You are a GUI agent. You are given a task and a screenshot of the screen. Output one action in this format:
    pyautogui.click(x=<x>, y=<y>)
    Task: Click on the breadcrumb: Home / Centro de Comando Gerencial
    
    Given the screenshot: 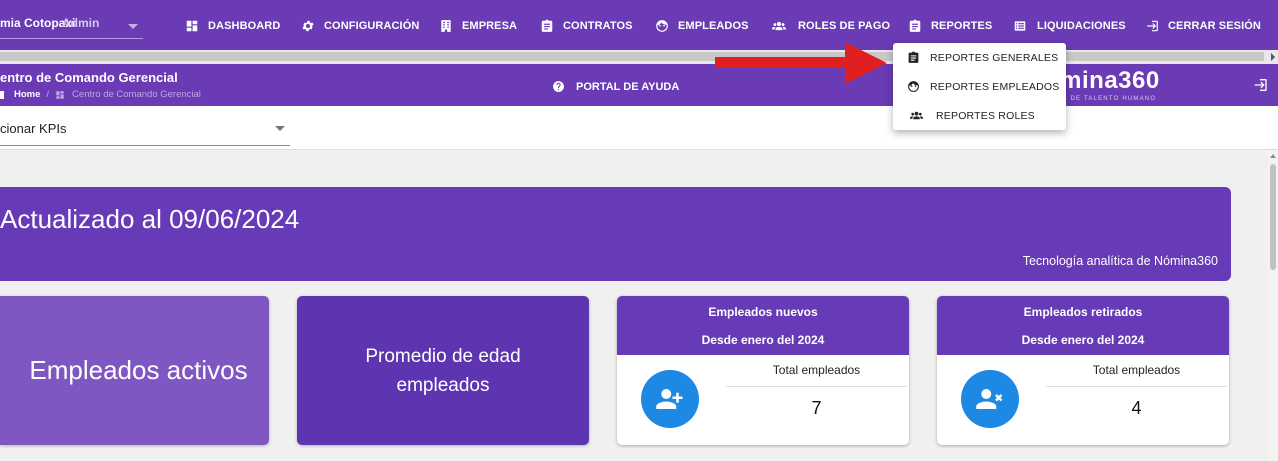 What is the action you would take?
    pyautogui.click(x=100, y=94)
    